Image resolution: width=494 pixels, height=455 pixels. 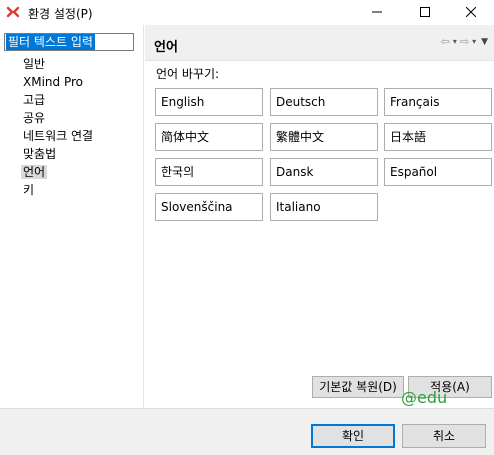 I want to click on language-button-korean: 한국의, so click(x=209, y=172).